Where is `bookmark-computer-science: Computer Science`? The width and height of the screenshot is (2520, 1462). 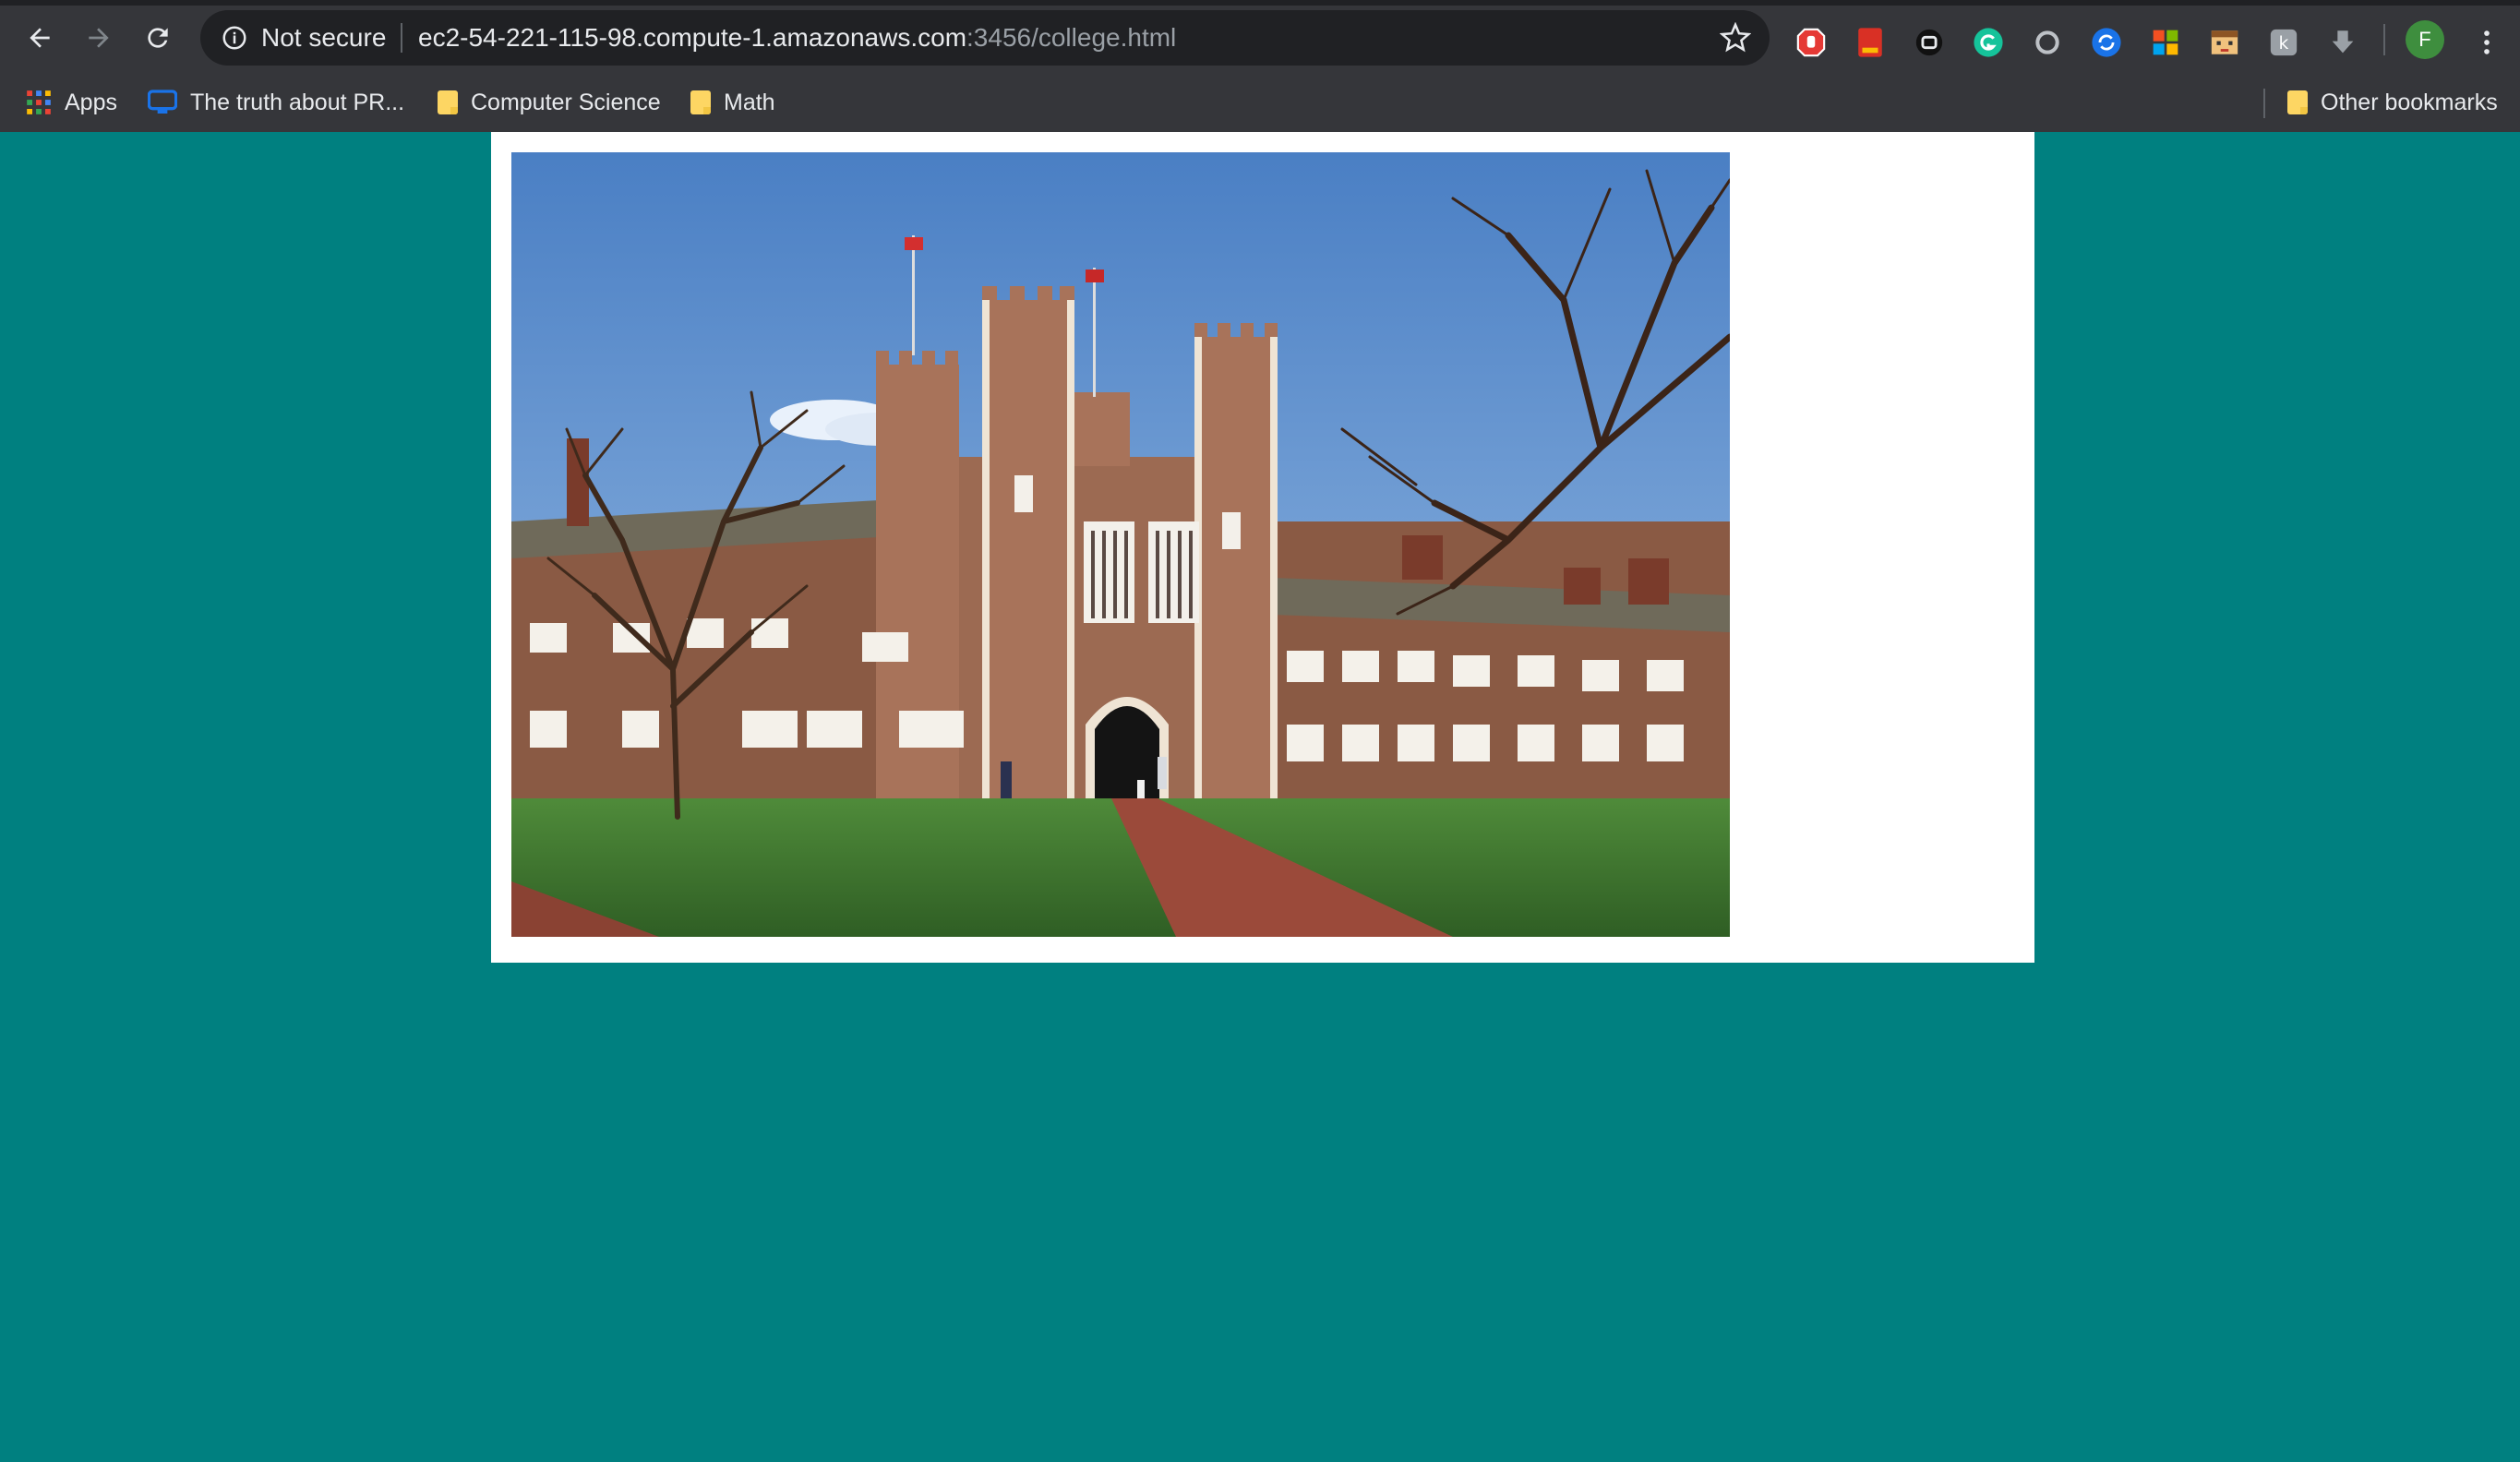
bookmark-computer-science: Computer Science is located at coordinates (549, 103).